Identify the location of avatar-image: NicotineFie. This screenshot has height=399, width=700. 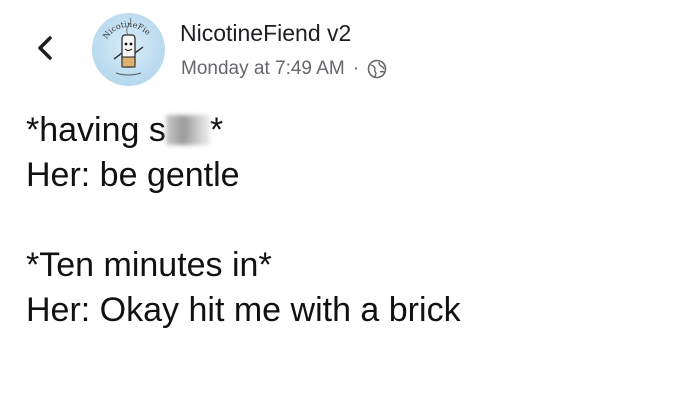
(127, 46).